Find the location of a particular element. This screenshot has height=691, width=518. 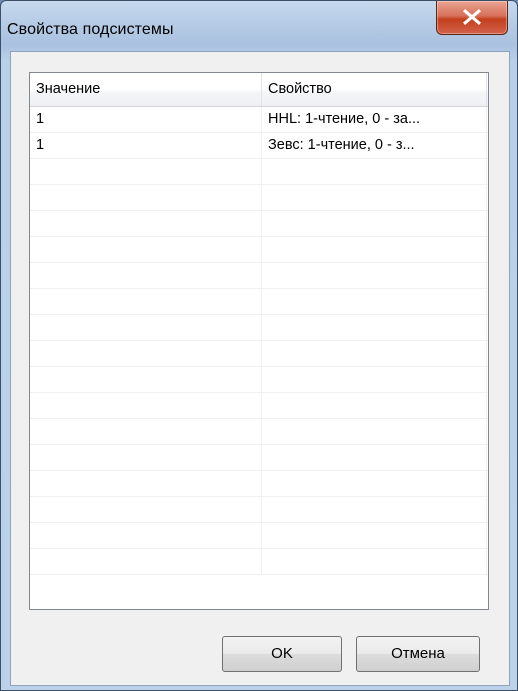

cancel-button: Отмена is located at coordinates (418, 654).